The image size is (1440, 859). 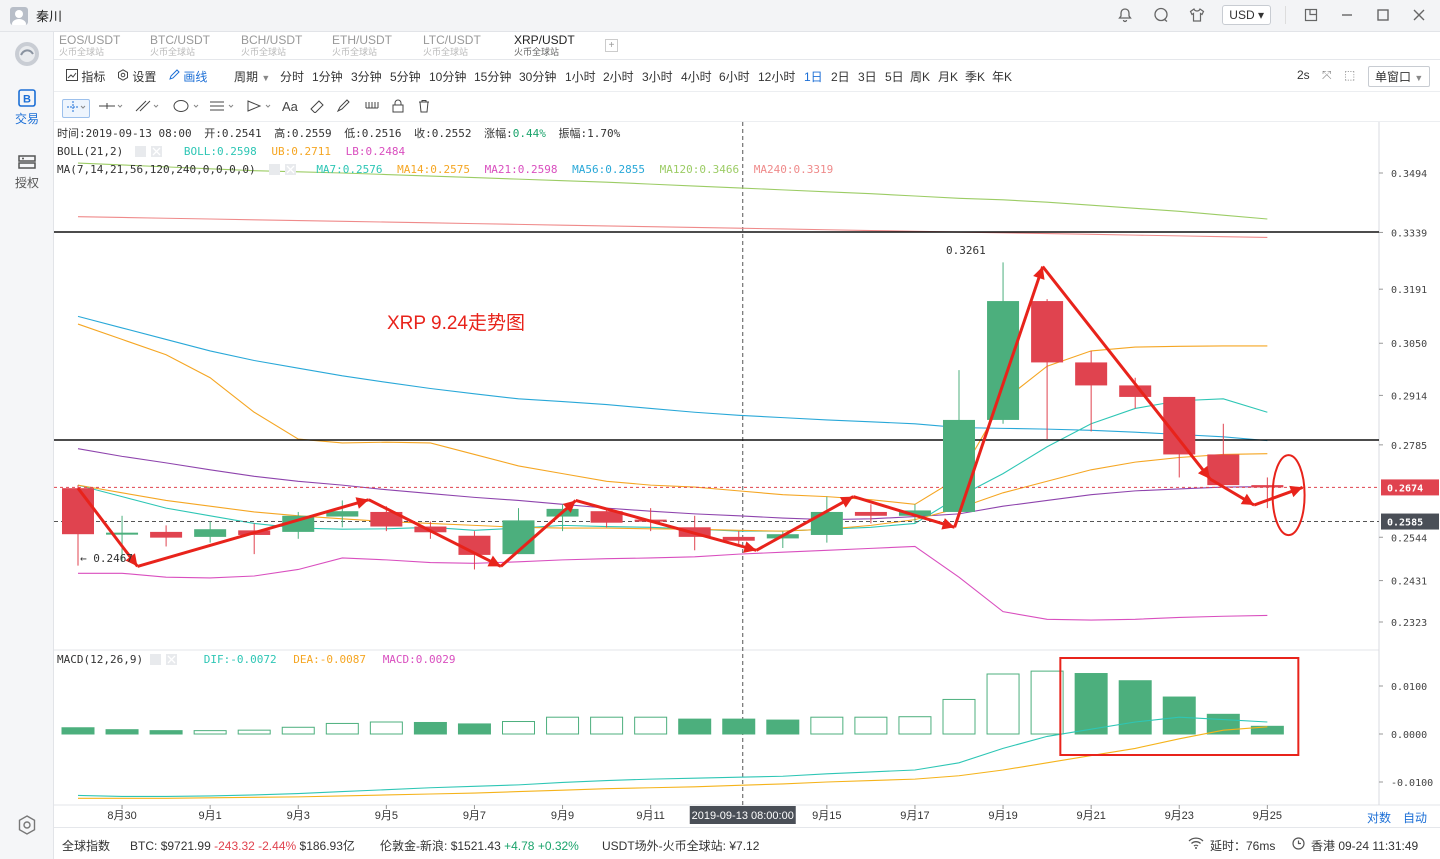 What do you see at coordinates (27, 107) in the screenshot?
I see `sidebar-item-trade: B 交易` at bounding box center [27, 107].